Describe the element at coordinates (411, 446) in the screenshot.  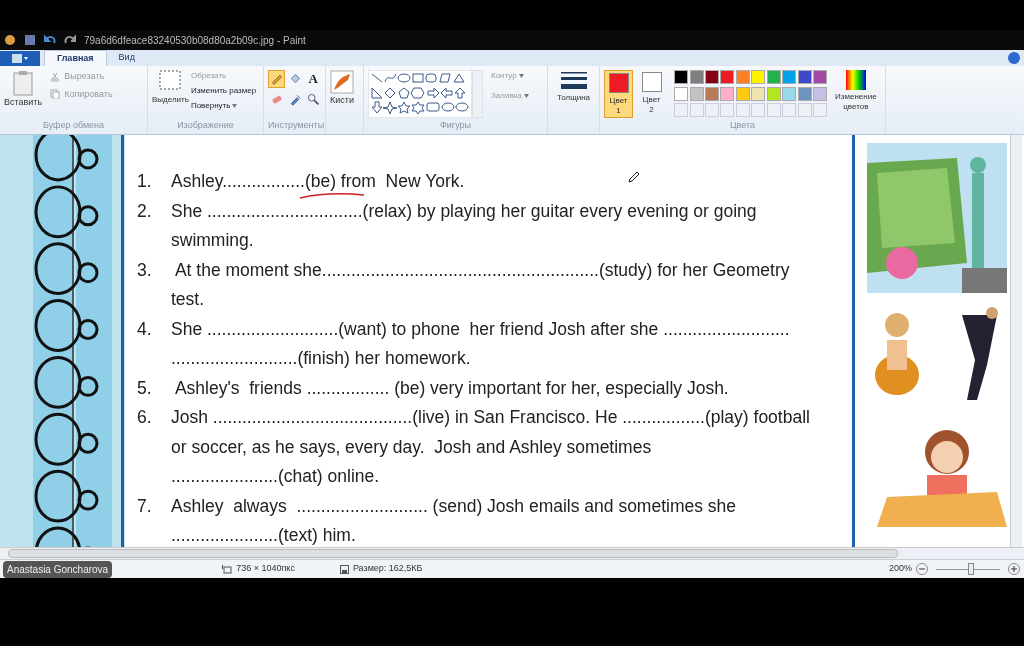
I see `exercise-line: or soccer, as he says, every day. Josh and Ashley sometimes` at that location.